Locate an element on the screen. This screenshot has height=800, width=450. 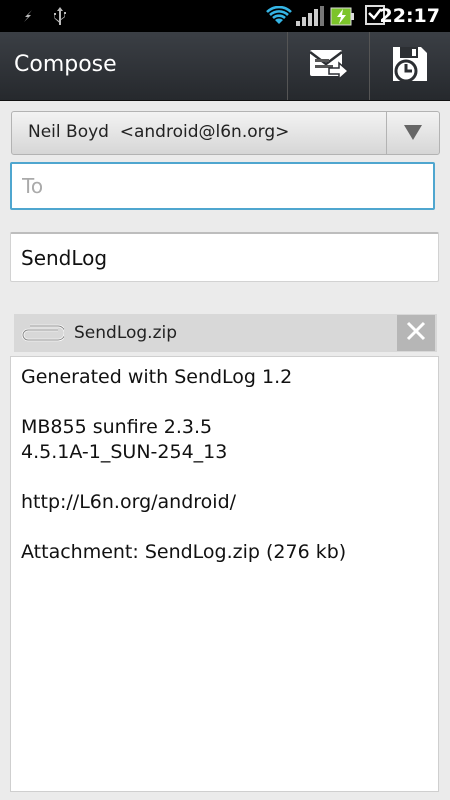
clock: 22:17 is located at coordinates (409, 16).